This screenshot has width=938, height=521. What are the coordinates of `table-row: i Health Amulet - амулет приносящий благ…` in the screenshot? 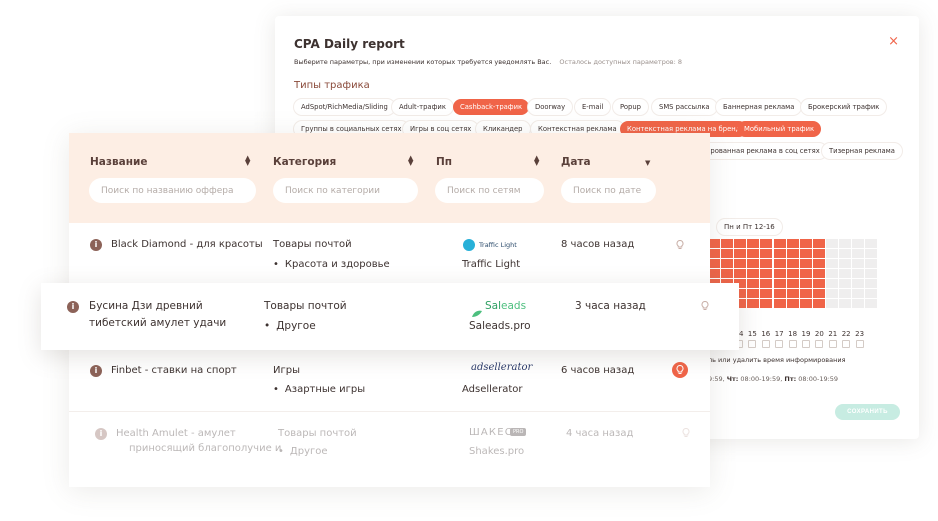 It's located at (389, 446).